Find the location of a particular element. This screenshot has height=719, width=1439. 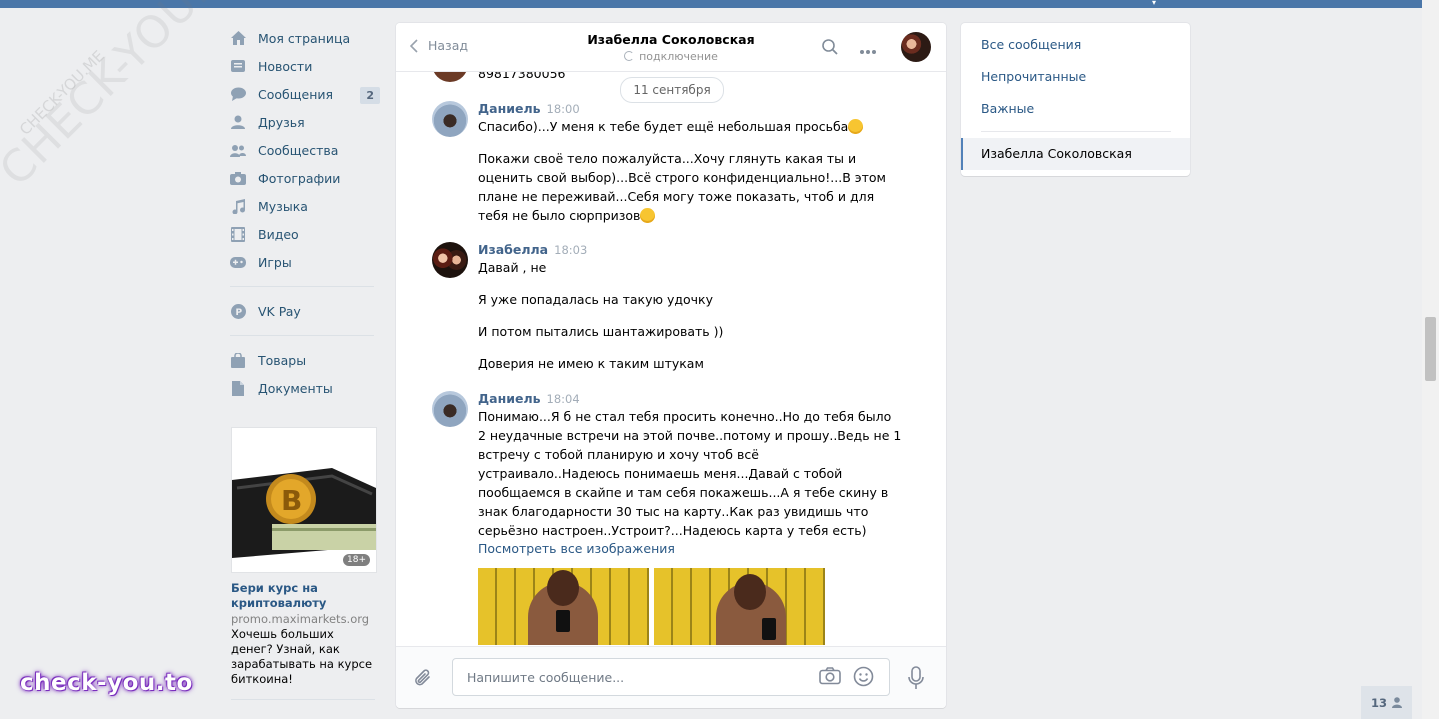

friends-icon is located at coordinates (238, 122).